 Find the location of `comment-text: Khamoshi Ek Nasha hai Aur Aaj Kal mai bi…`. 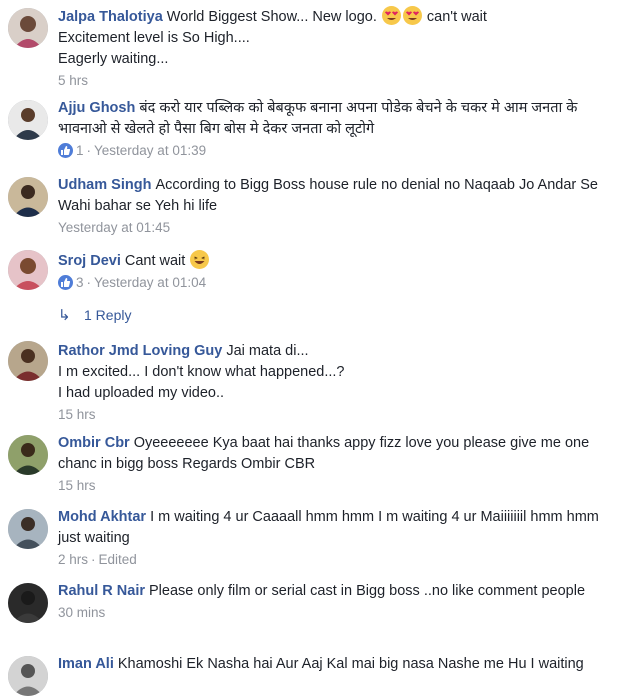

comment-text: Khamoshi Ek Nasha hai Aur Aaj Kal mai bi… is located at coordinates (350, 664).